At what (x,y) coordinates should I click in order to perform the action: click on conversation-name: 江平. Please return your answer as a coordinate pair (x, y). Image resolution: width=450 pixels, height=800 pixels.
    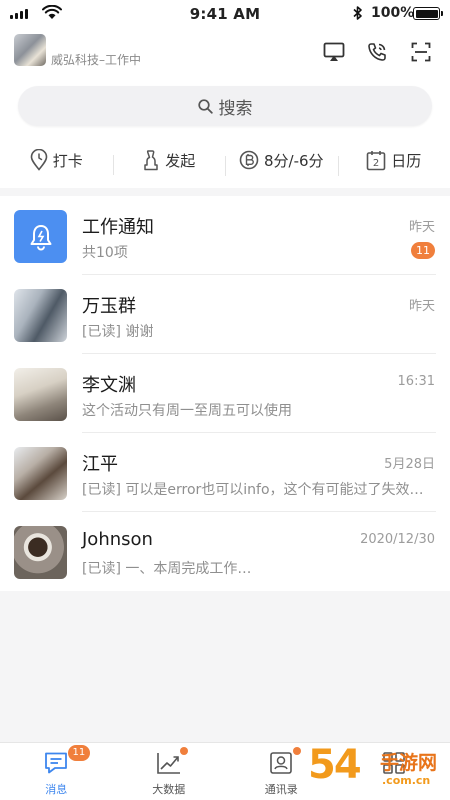
    Looking at the image, I should click on (100, 464).